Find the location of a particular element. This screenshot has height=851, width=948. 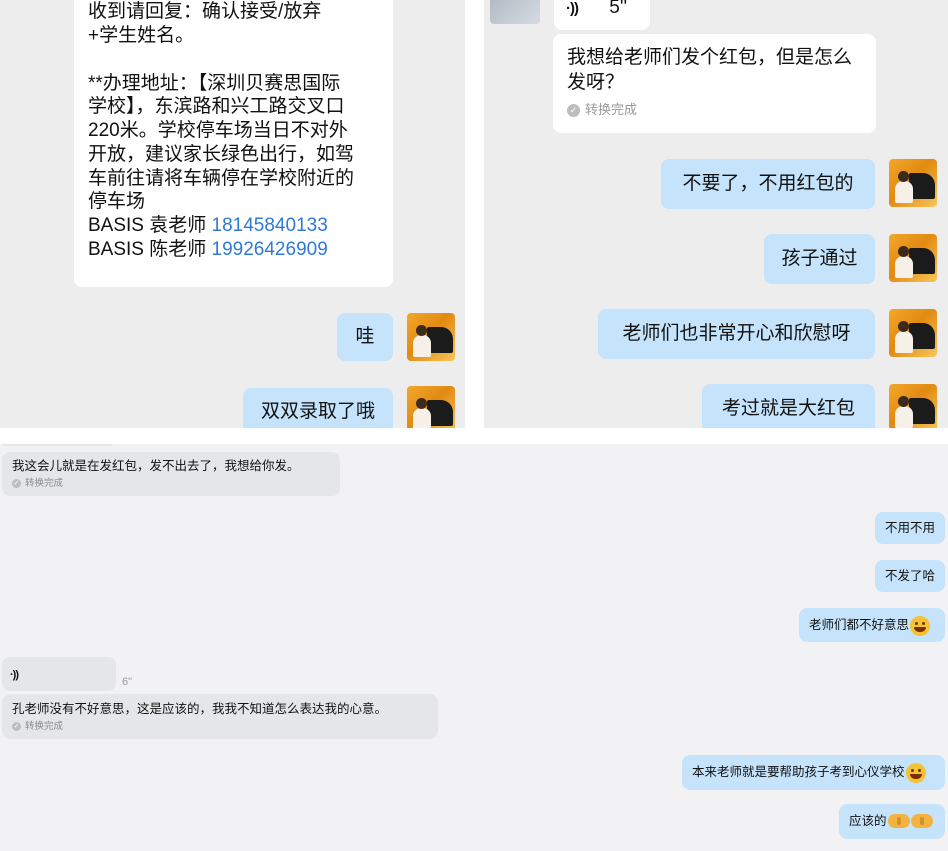

previous-message-edge is located at coordinates (57, 445).